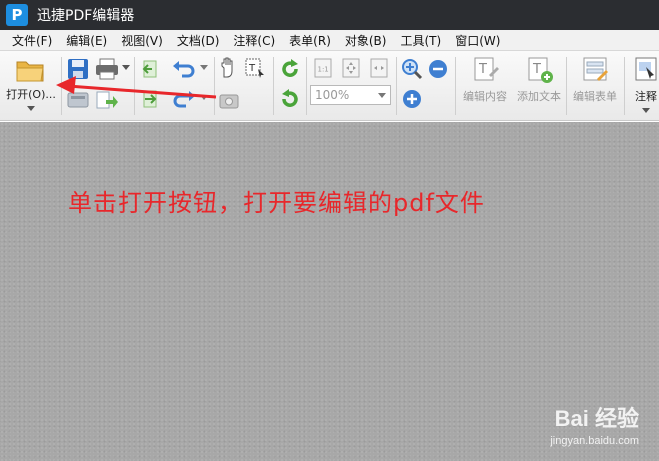  I want to click on menu-form: 表单(R), so click(310, 40).